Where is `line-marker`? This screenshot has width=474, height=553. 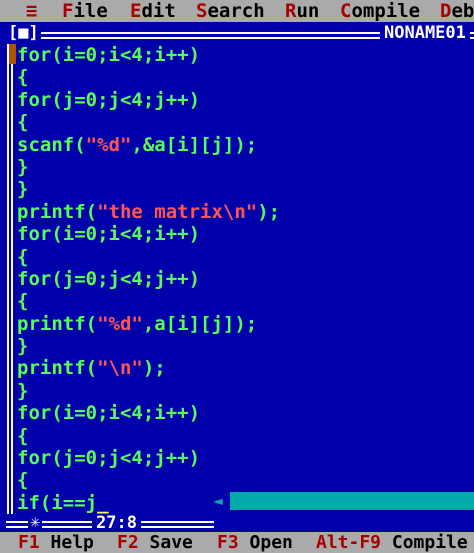
line-marker is located at coordinates (12, 54).